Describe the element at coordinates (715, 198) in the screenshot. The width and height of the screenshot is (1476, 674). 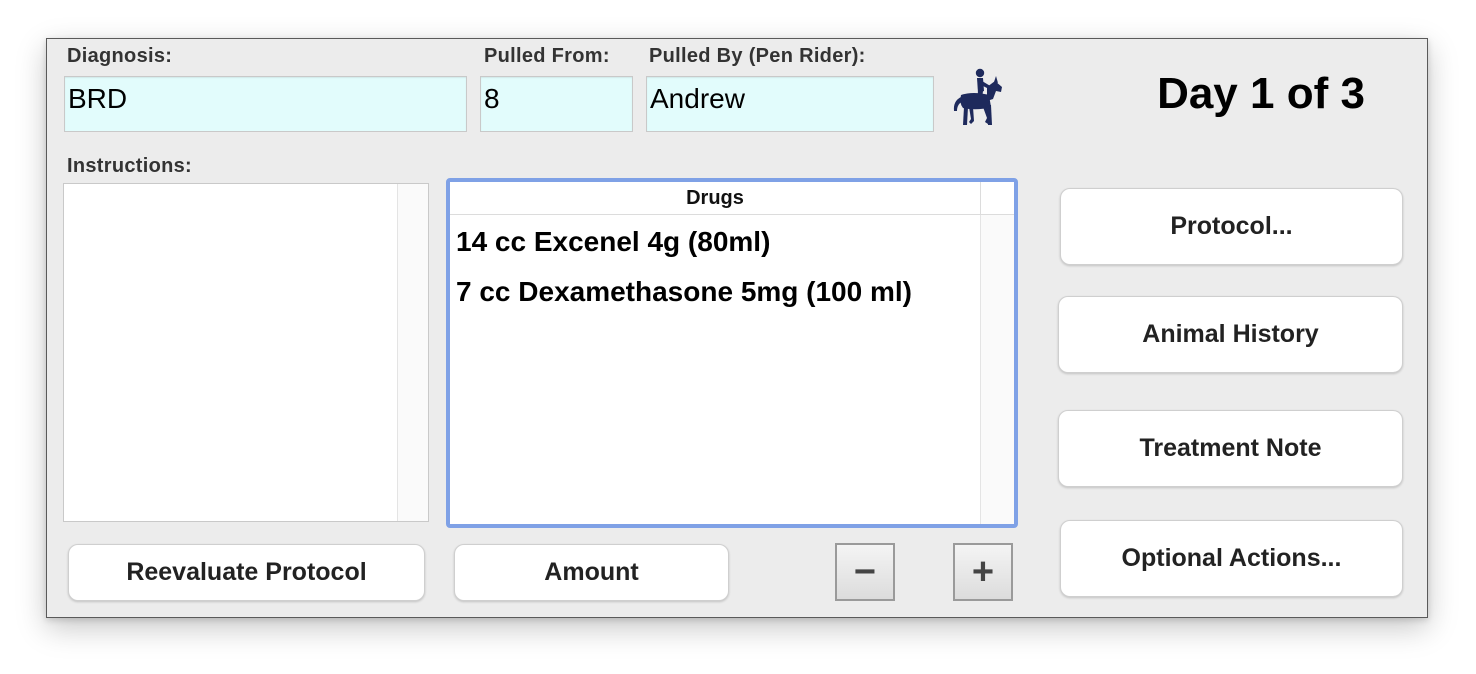
I see `drugs-column-header: Drugs` at that location.